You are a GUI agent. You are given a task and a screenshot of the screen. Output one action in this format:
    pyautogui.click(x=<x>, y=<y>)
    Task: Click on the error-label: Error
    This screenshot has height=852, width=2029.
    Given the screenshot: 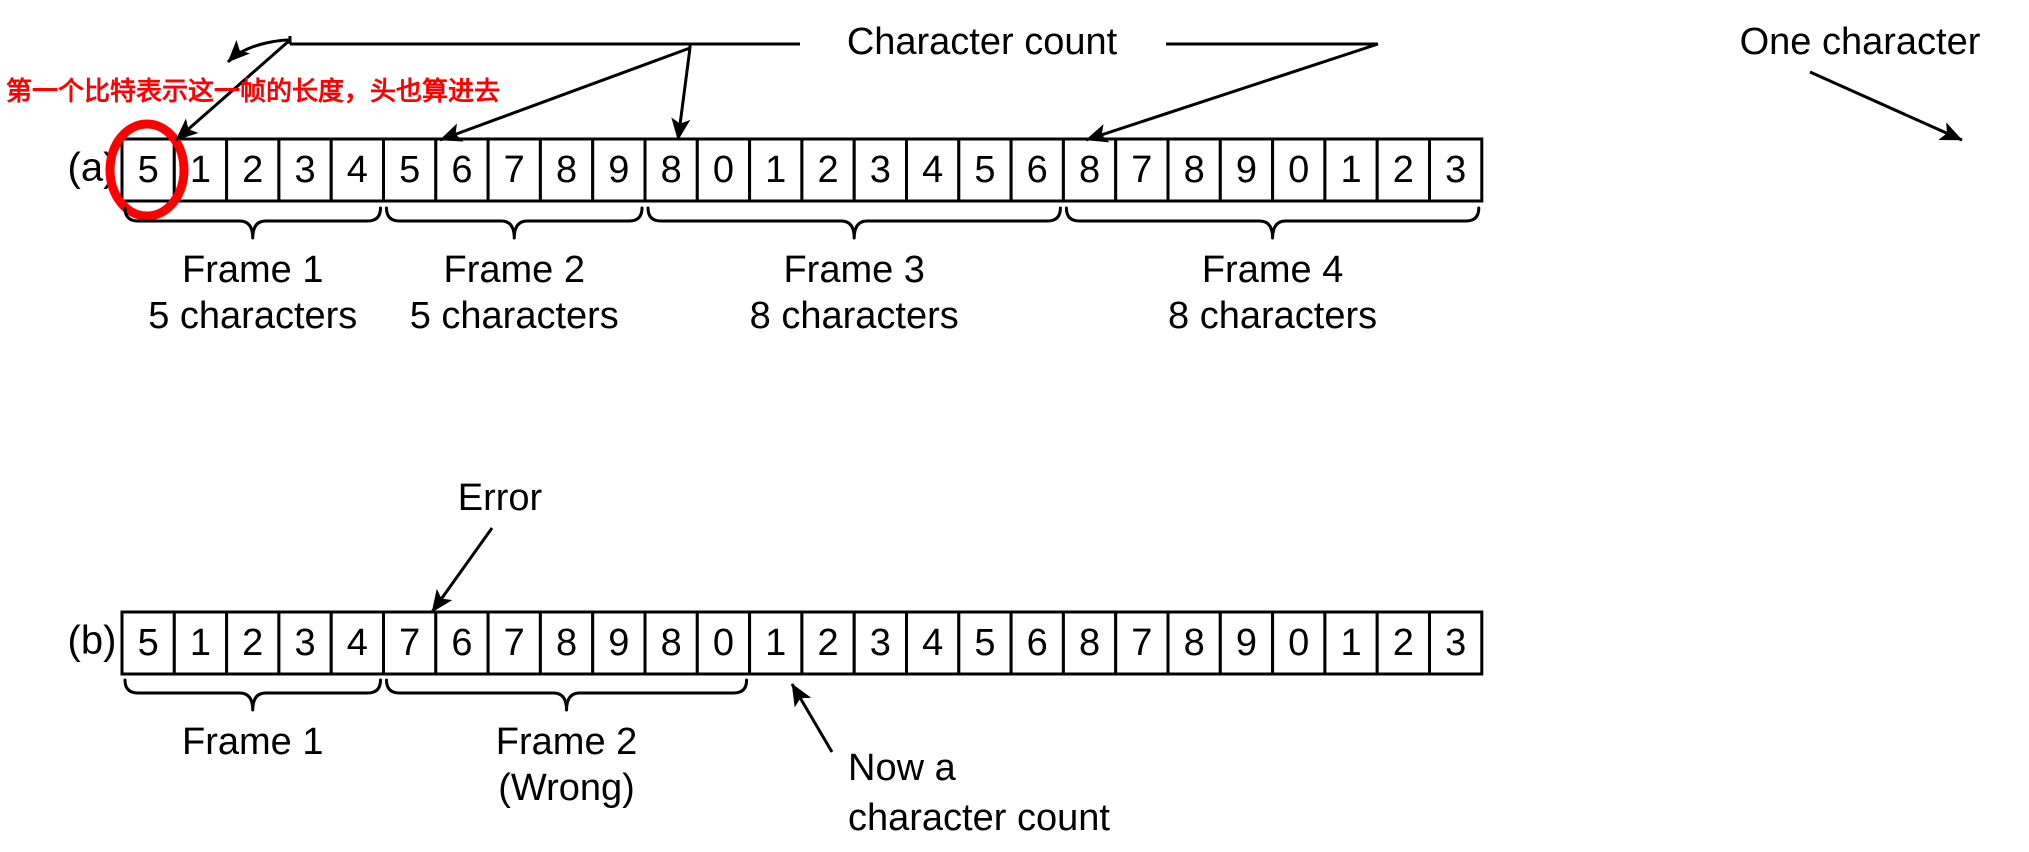 What is the action you would take?
    pyautogui.click(x=500, y=498)
    